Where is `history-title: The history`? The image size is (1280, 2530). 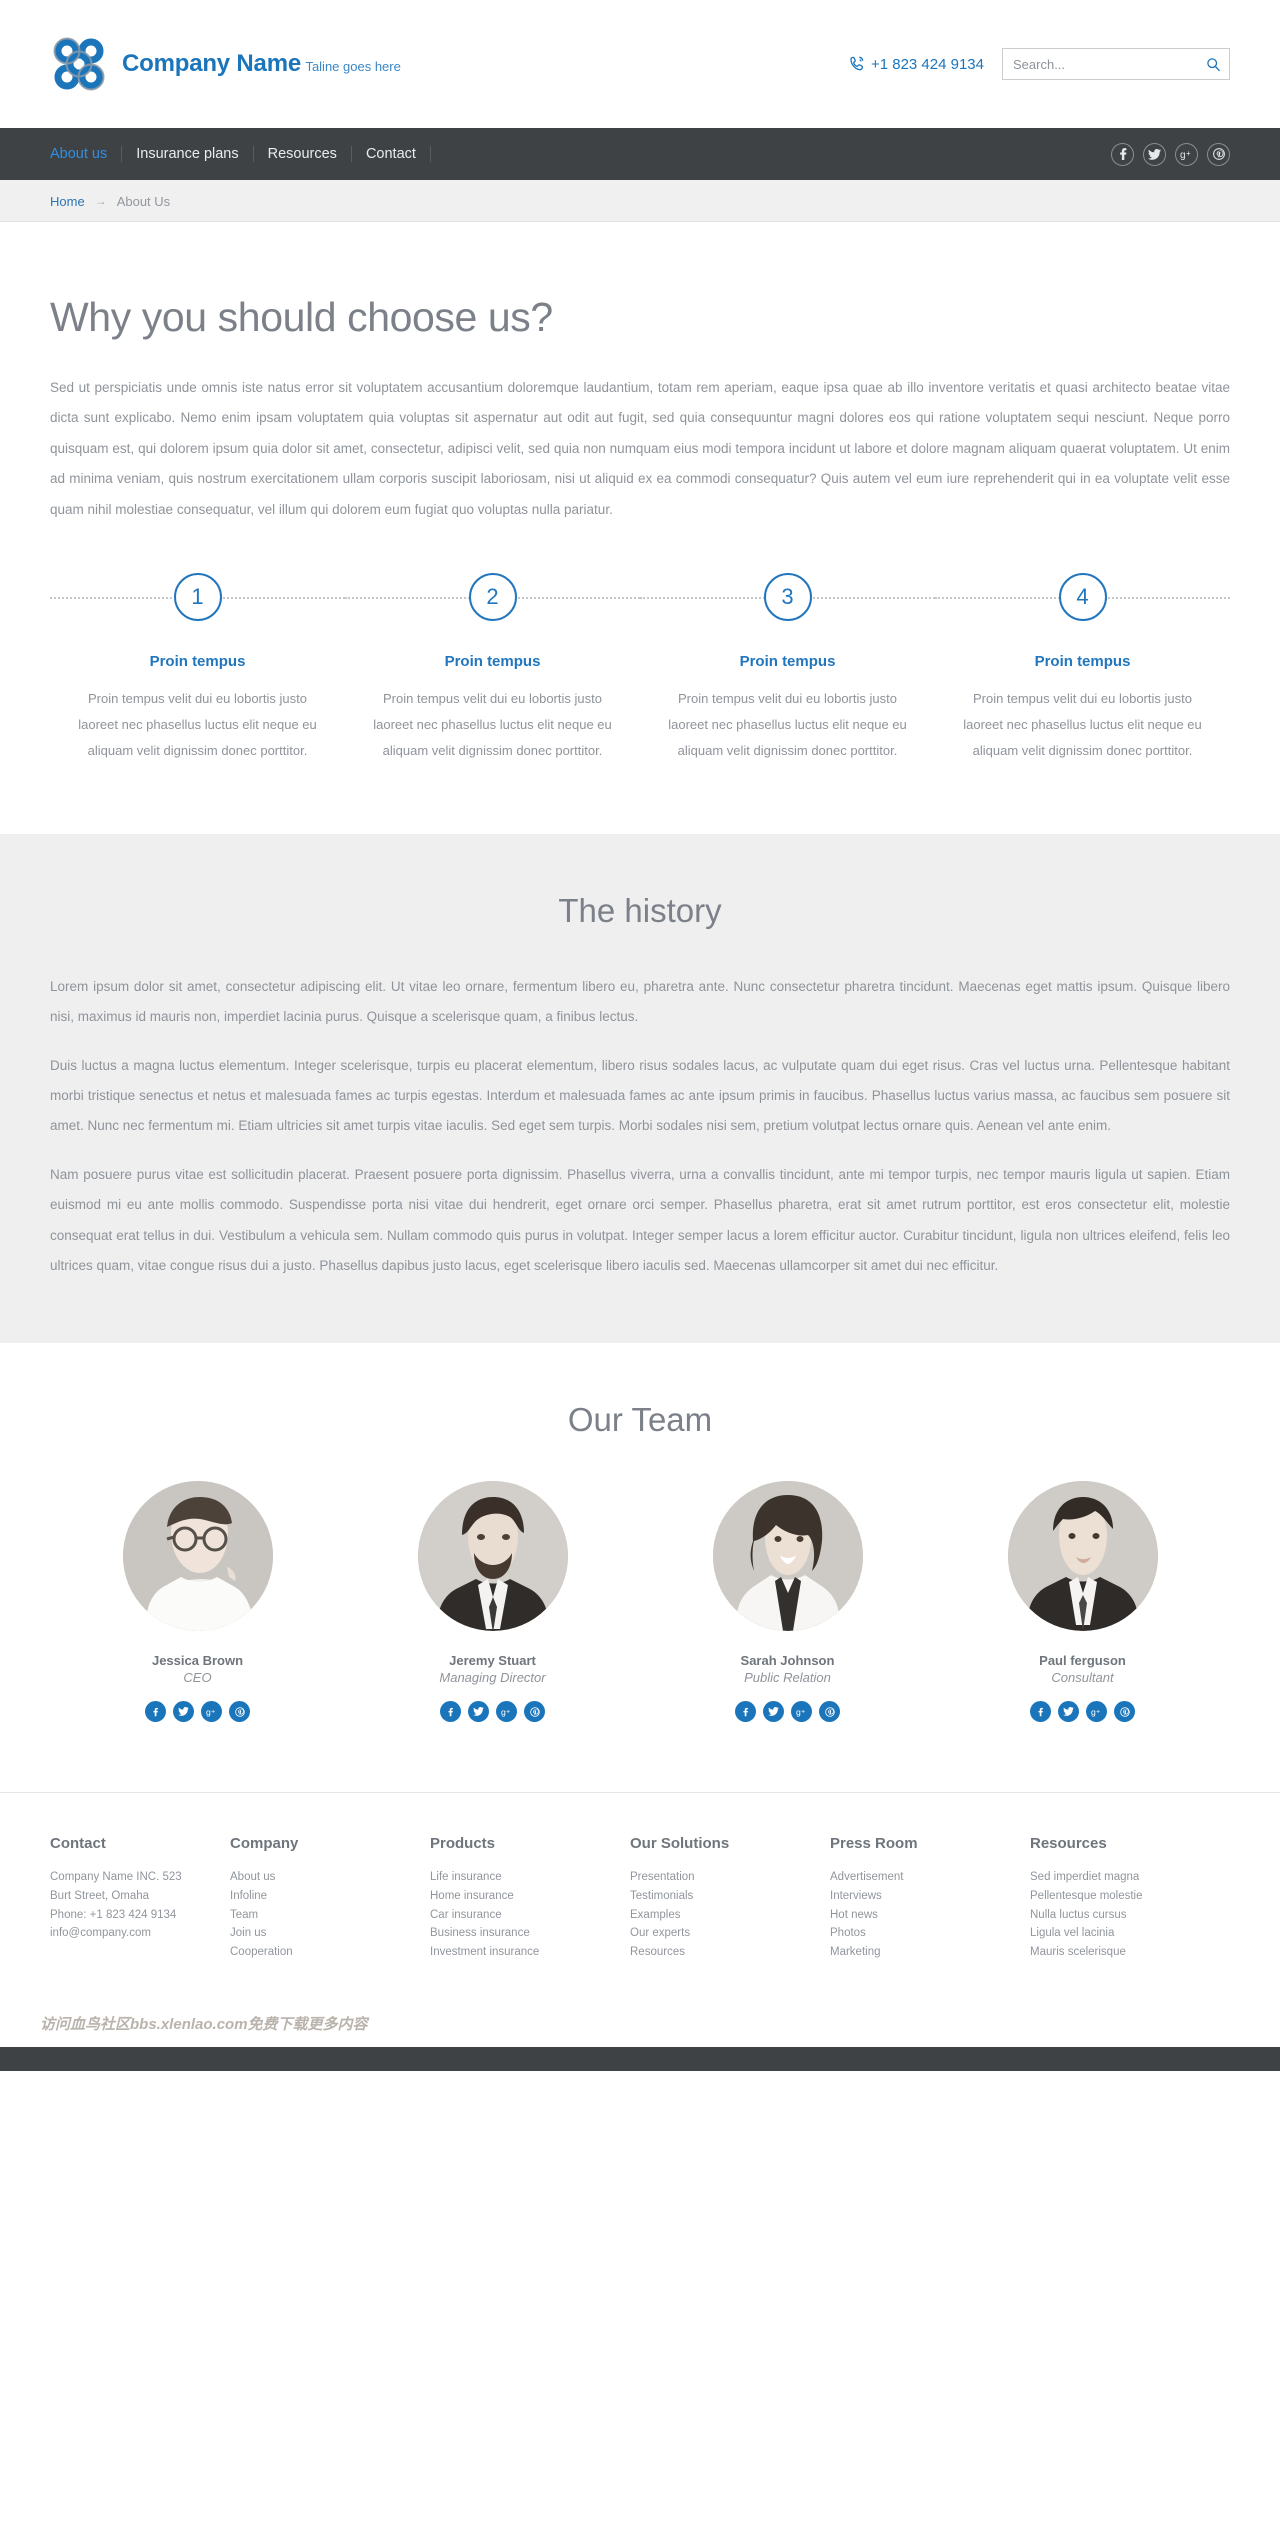 history-title: The history is located at coordinates (640, 910).